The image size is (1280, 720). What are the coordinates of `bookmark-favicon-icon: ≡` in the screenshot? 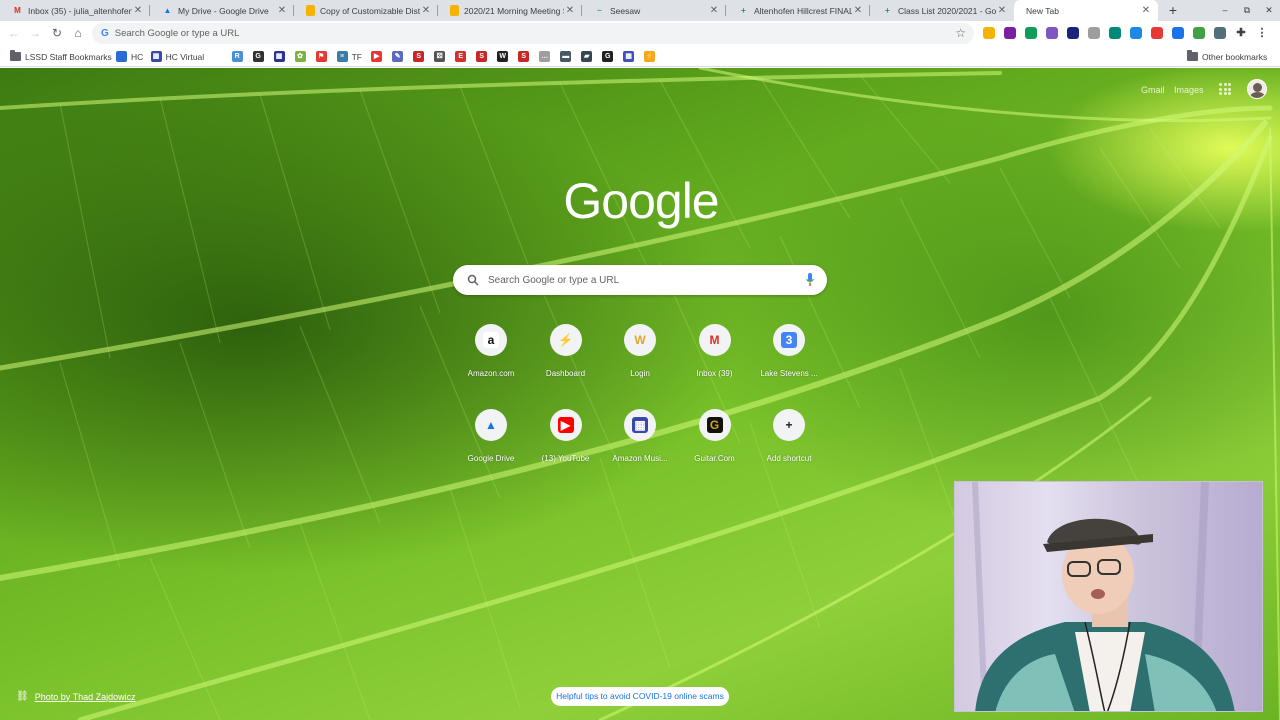 It's located at (342, 56).